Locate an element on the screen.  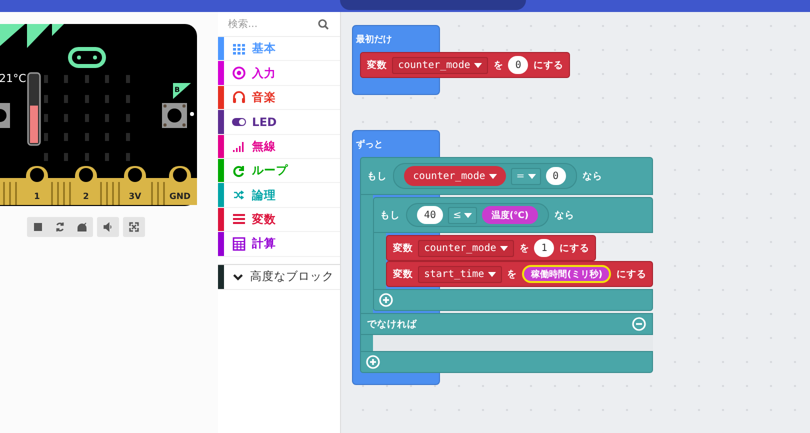
category-label: 入力 is located at coordinates (264, 73).